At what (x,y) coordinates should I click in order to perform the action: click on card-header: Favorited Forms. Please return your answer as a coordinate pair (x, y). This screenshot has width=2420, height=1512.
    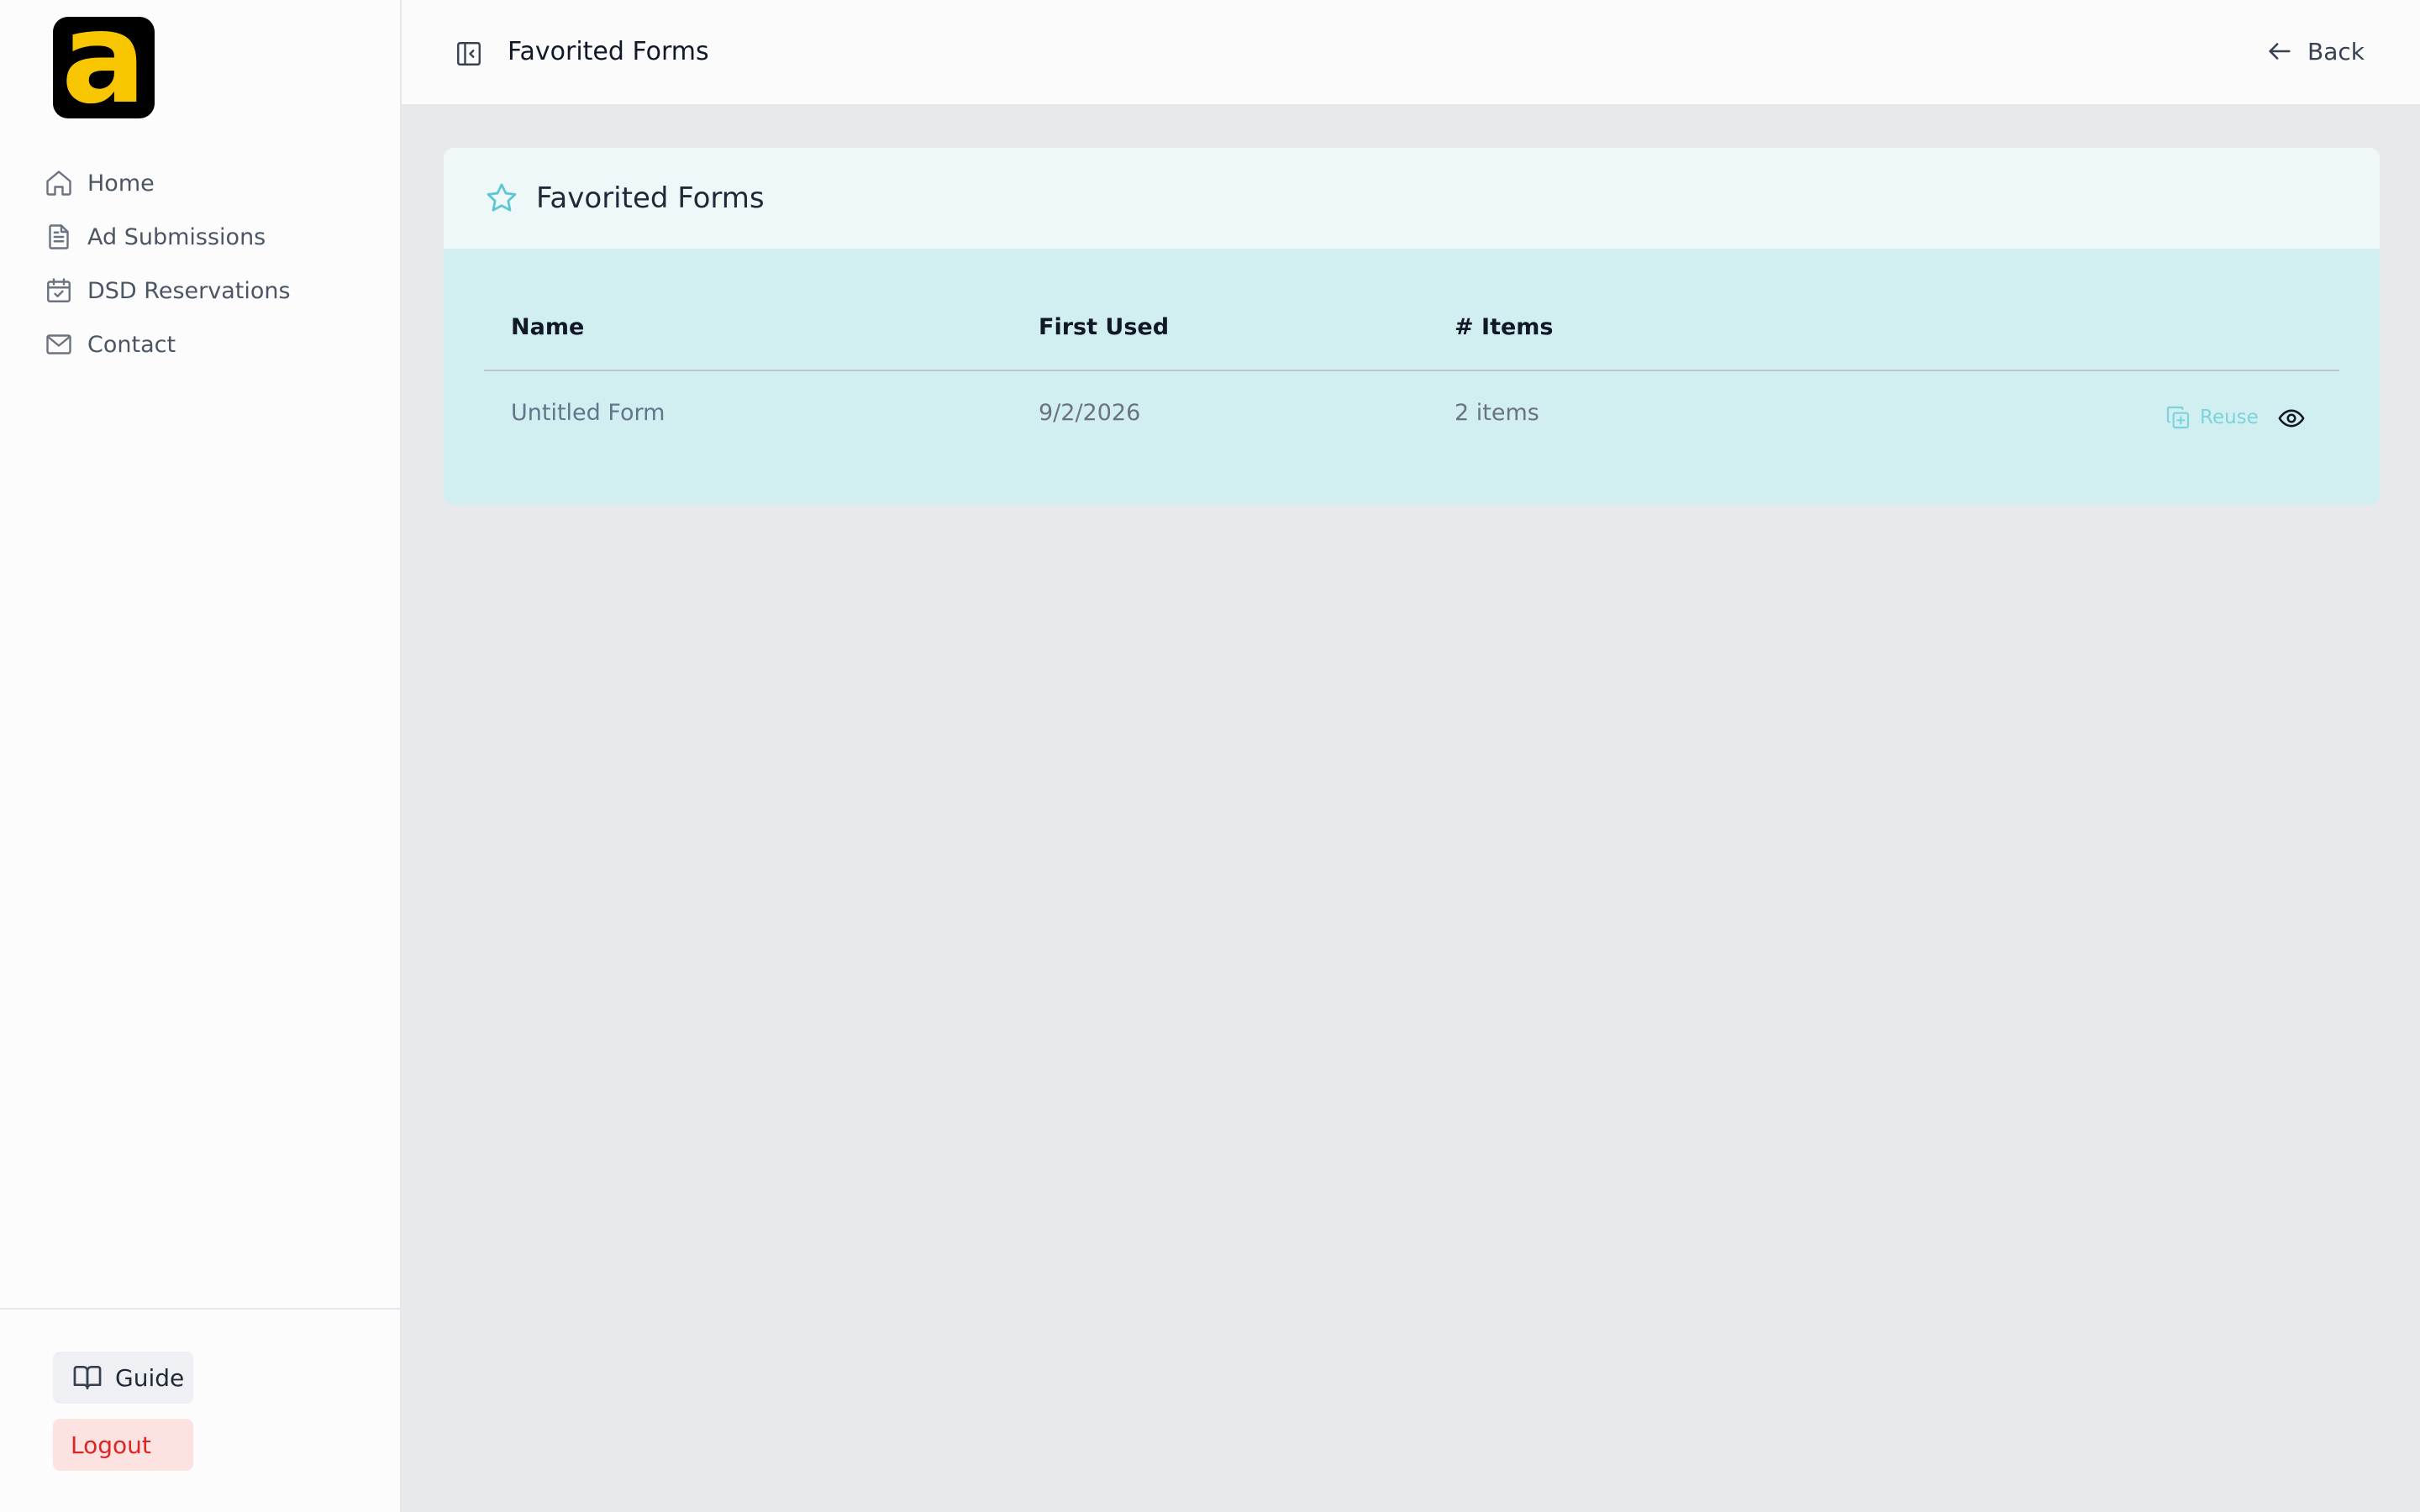
    Looking at the image, I should click on (1412, 198).